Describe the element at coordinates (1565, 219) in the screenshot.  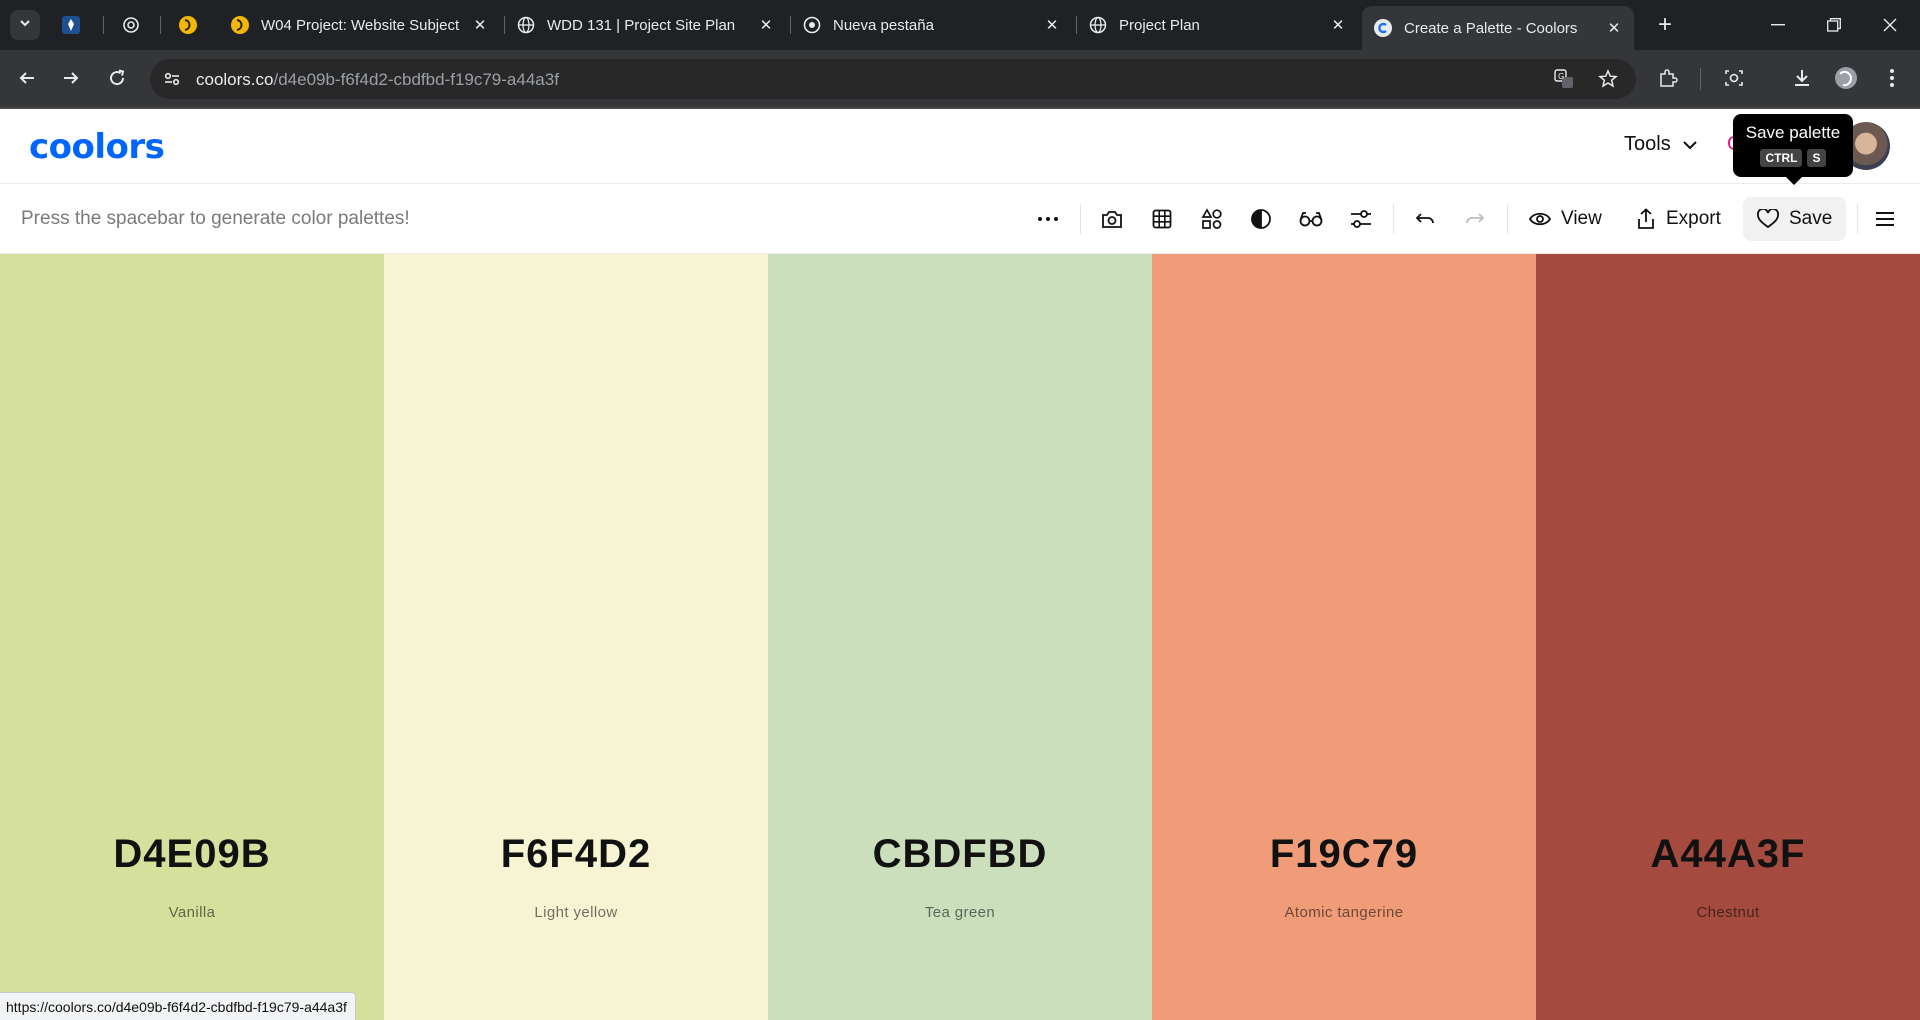
I see `view-button: View` at that location.